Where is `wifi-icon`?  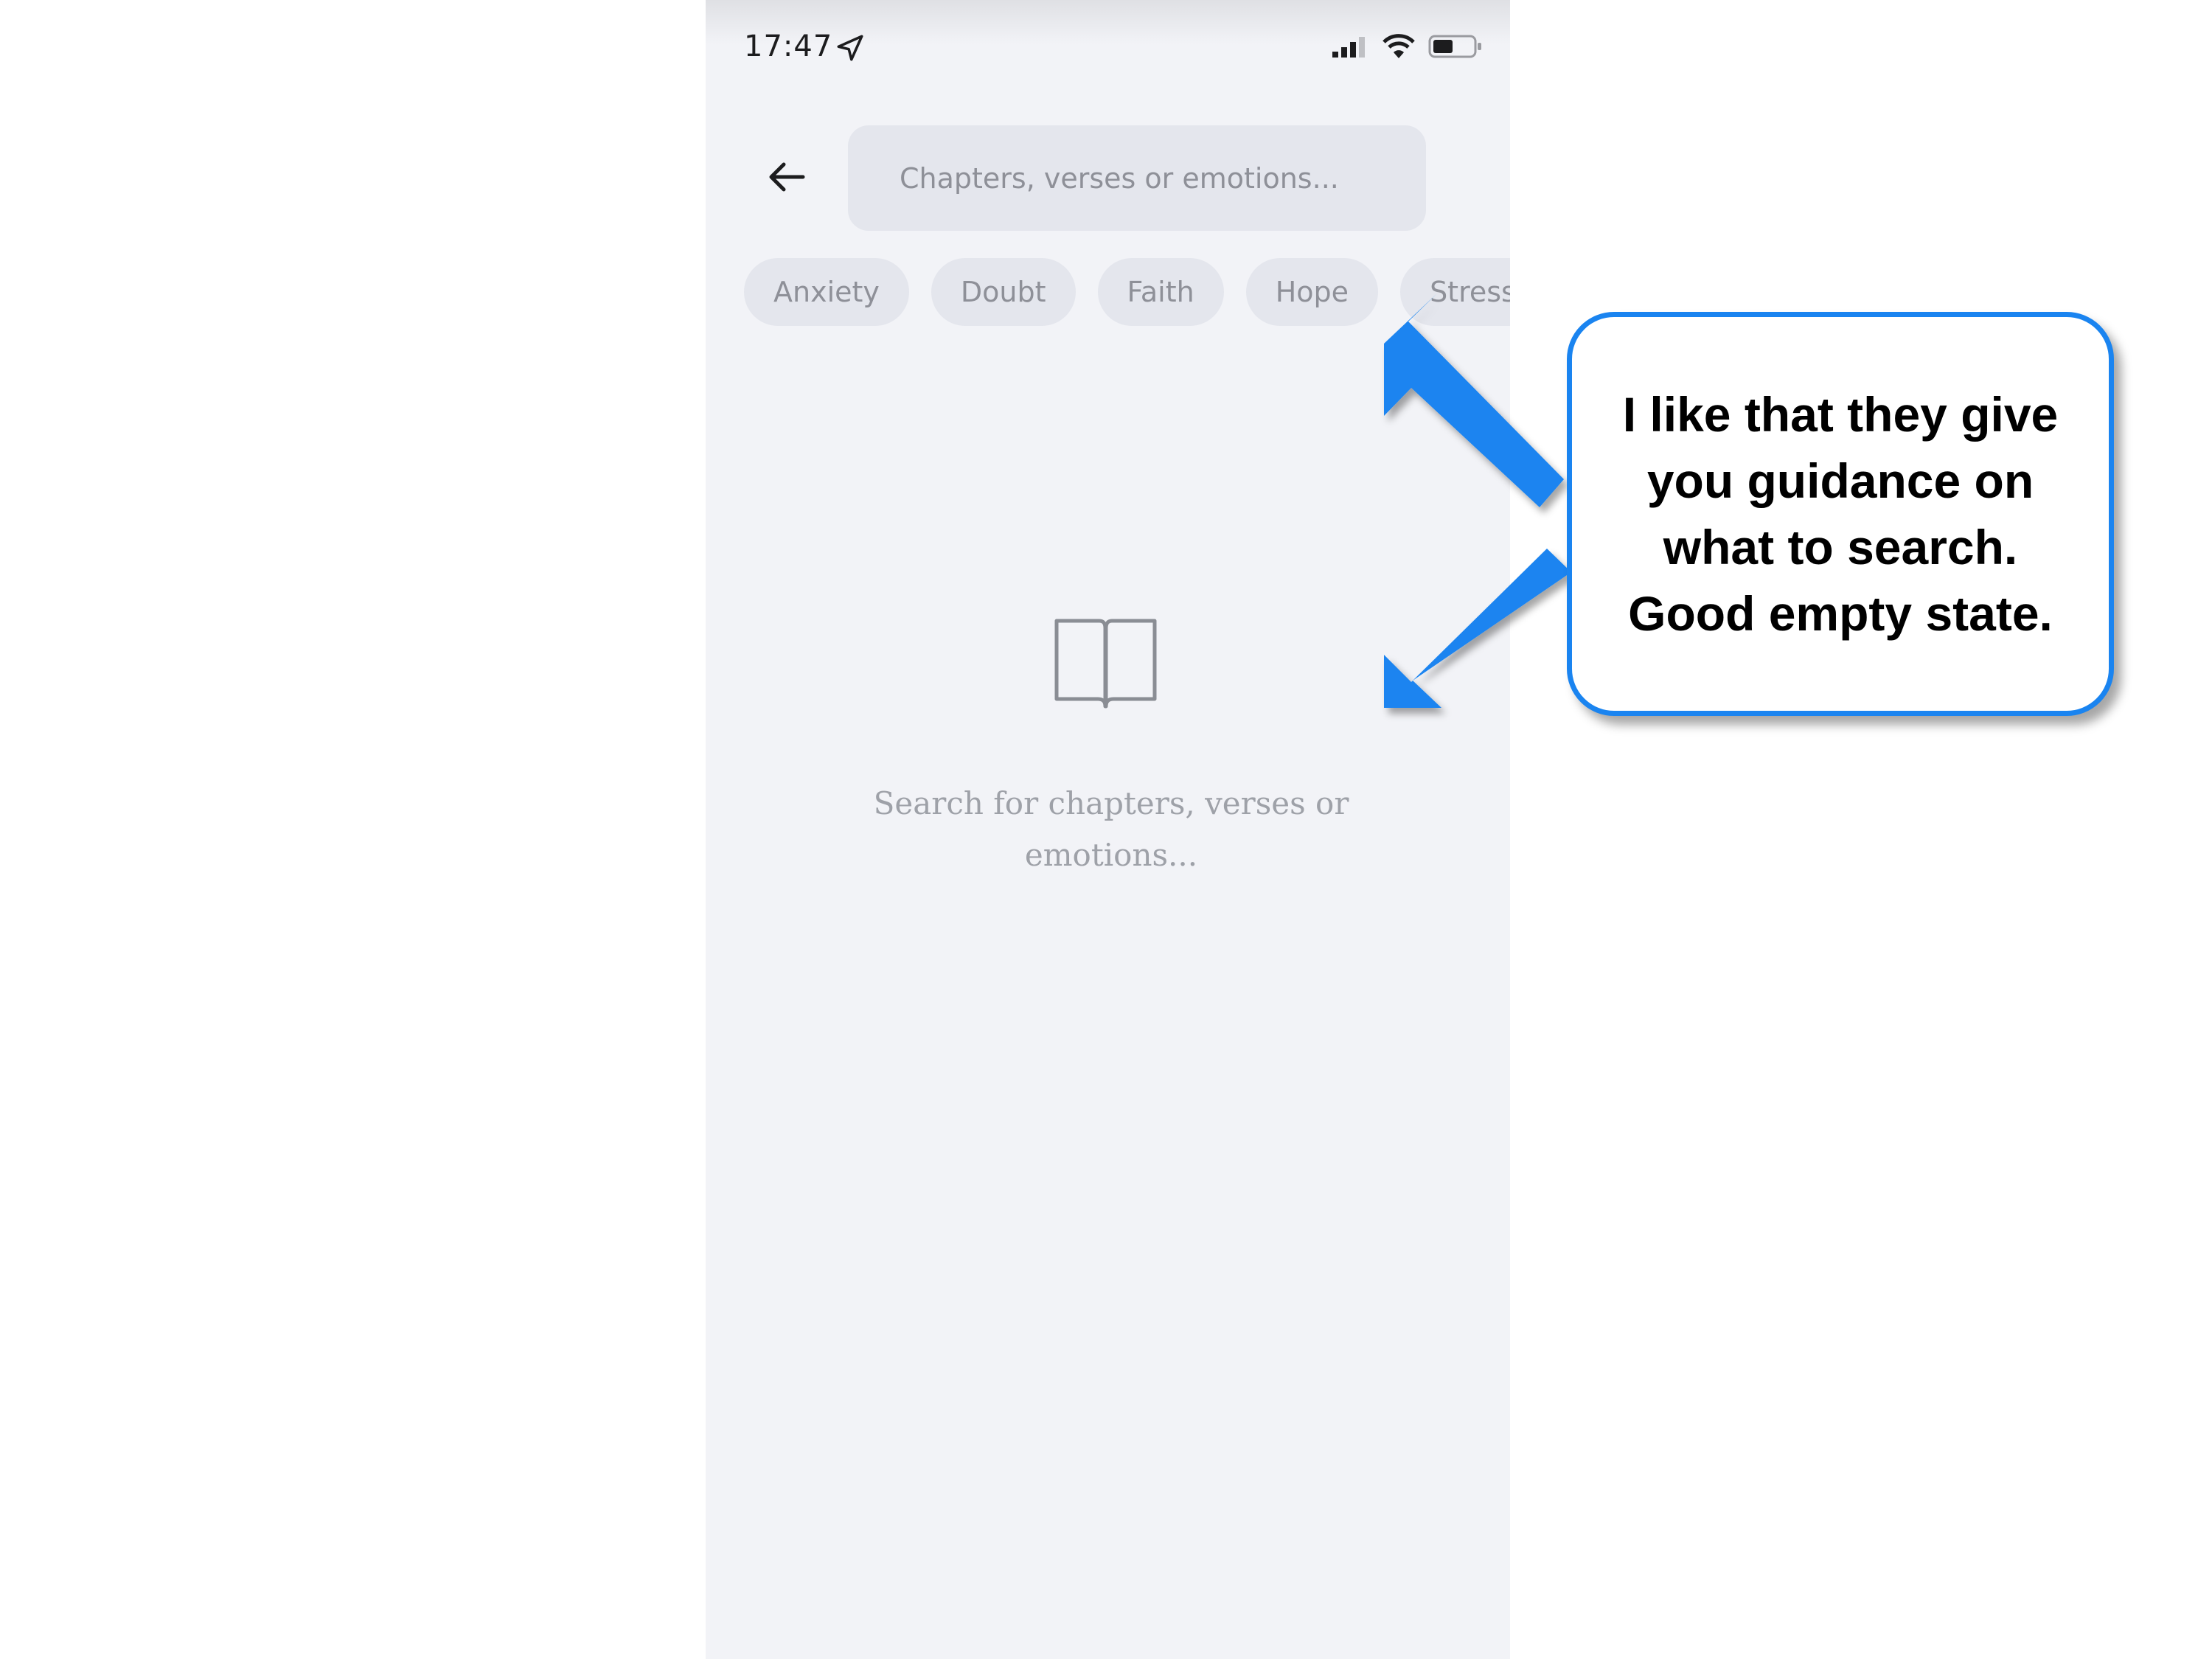 wifi-icon is located at coordinates (1398, 46).